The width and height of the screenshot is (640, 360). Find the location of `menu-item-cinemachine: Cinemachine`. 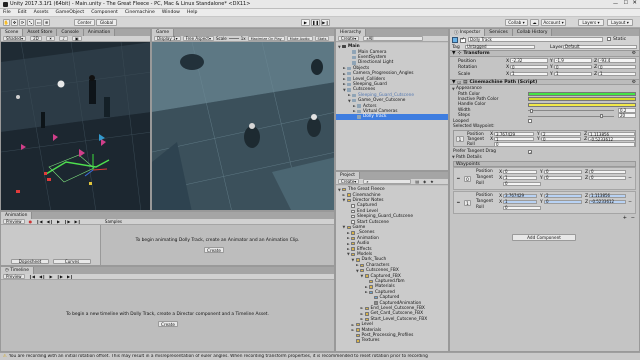

menu-item-cinemachine: Cinemachine is located at coordinates (140, 12).